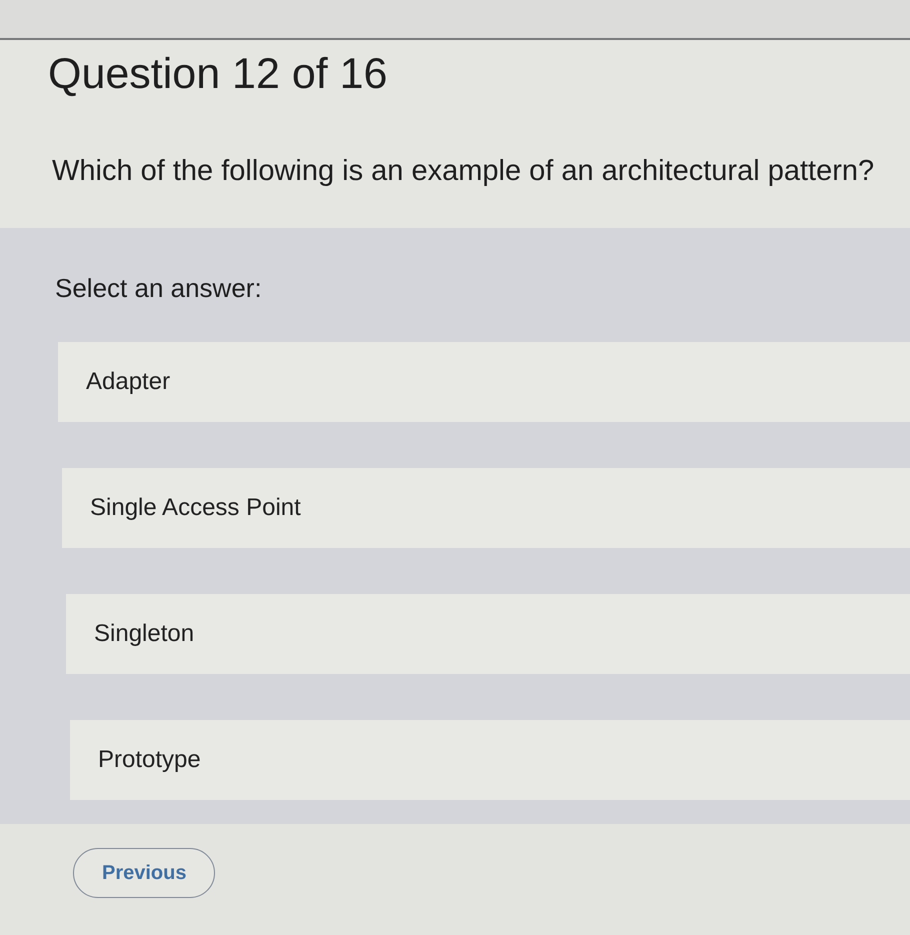 This screenshot has height=935, width=910. Describe the element at coordinates (463, 171) in the screenshot. I see `question-text: Which of the following is an example of an architectural pattern?` at that location.